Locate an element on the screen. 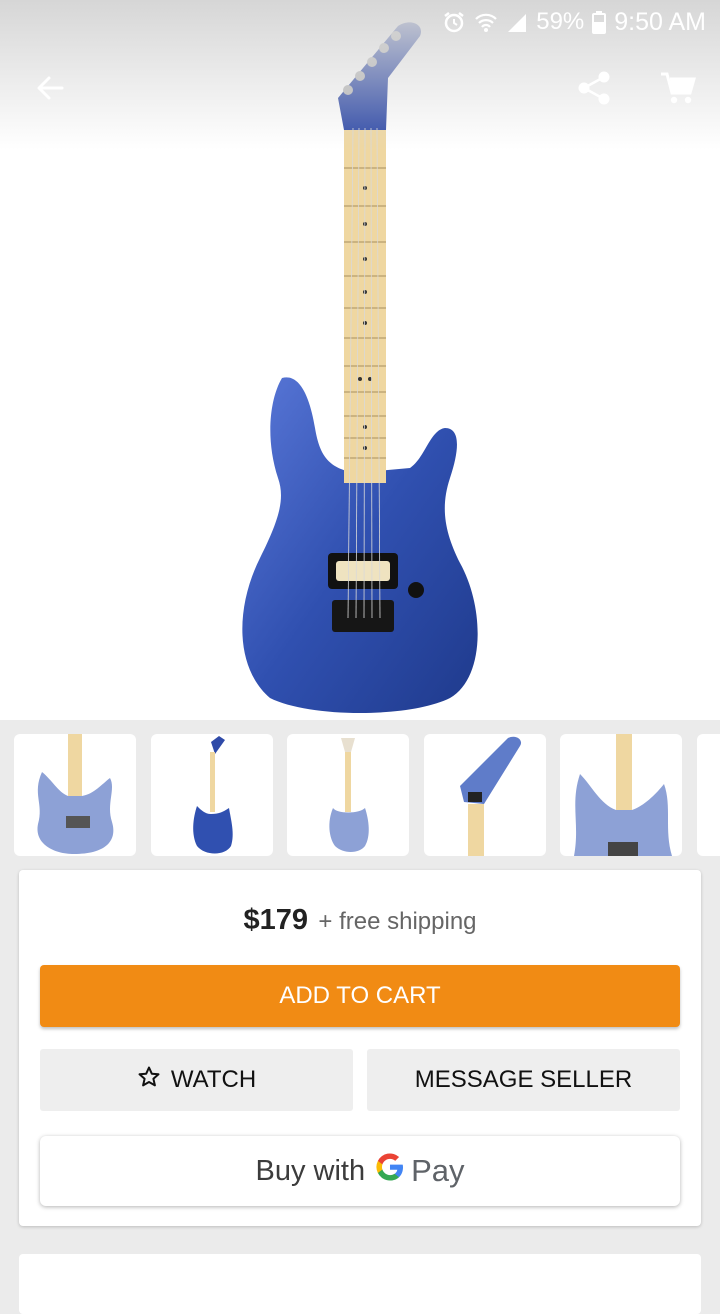 Image resolution: width=720 pixels, height=1314 pixels. shipping-info: + free shipping is located at coordinates (397, 921).